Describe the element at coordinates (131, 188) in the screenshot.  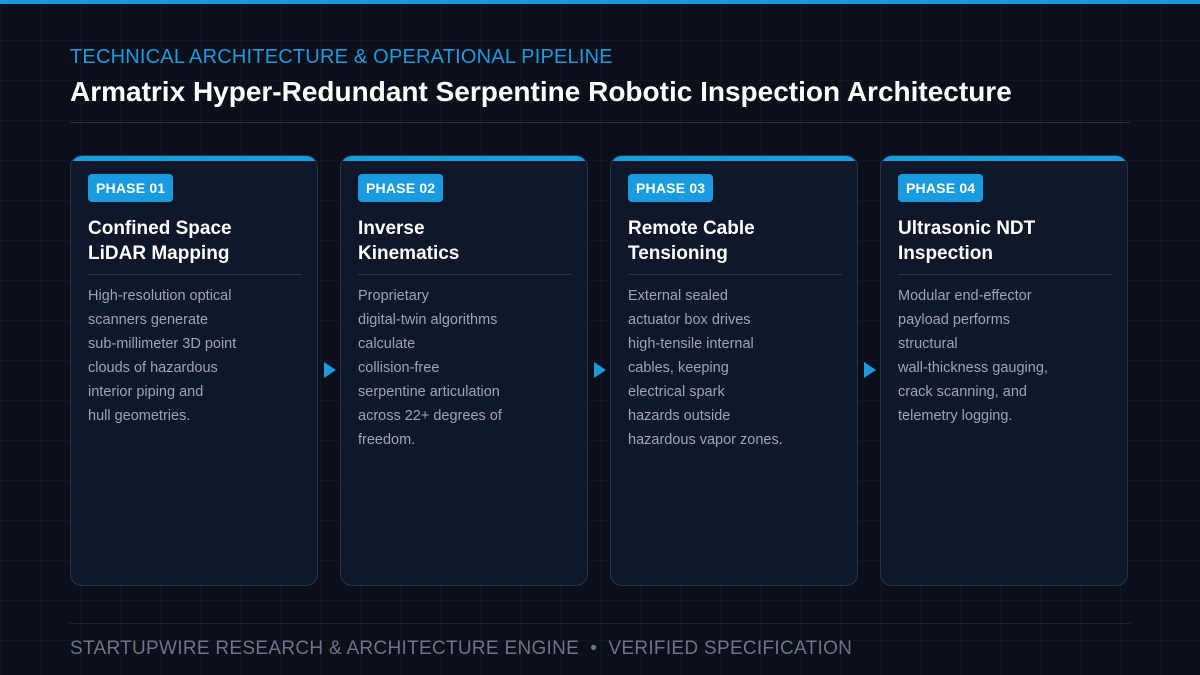
I see `phase-badge: PHASE 01` at that location.